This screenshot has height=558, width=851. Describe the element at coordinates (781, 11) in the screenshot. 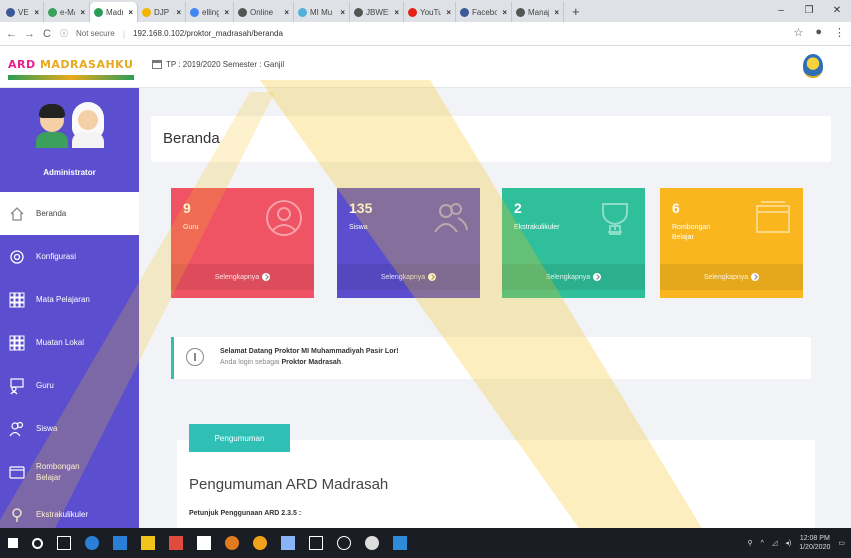

I see `minimize-button: –` at that location.